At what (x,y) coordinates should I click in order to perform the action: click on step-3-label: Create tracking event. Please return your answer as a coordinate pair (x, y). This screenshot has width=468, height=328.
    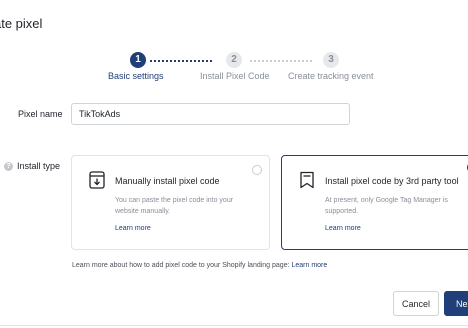
    Looking at the image, I should click on (331, 76).